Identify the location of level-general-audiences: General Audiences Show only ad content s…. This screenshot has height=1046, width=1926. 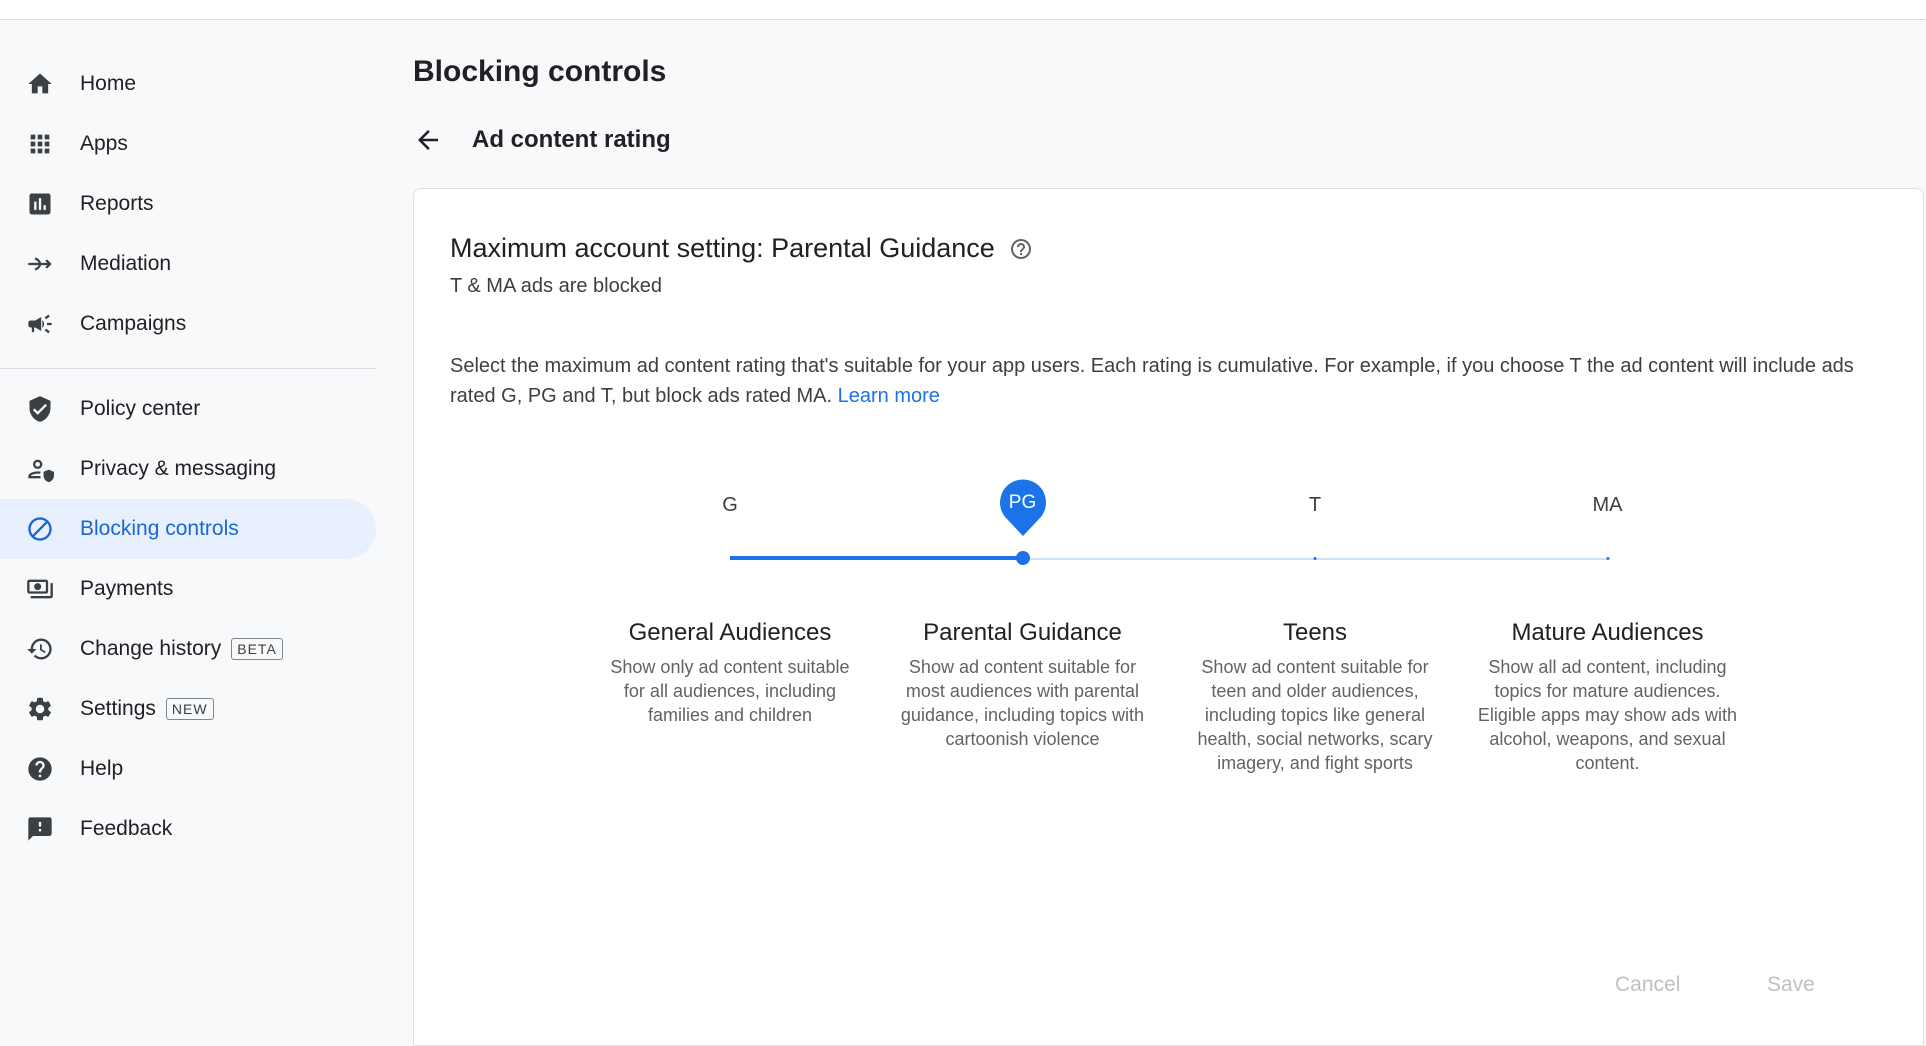
(730, 673).